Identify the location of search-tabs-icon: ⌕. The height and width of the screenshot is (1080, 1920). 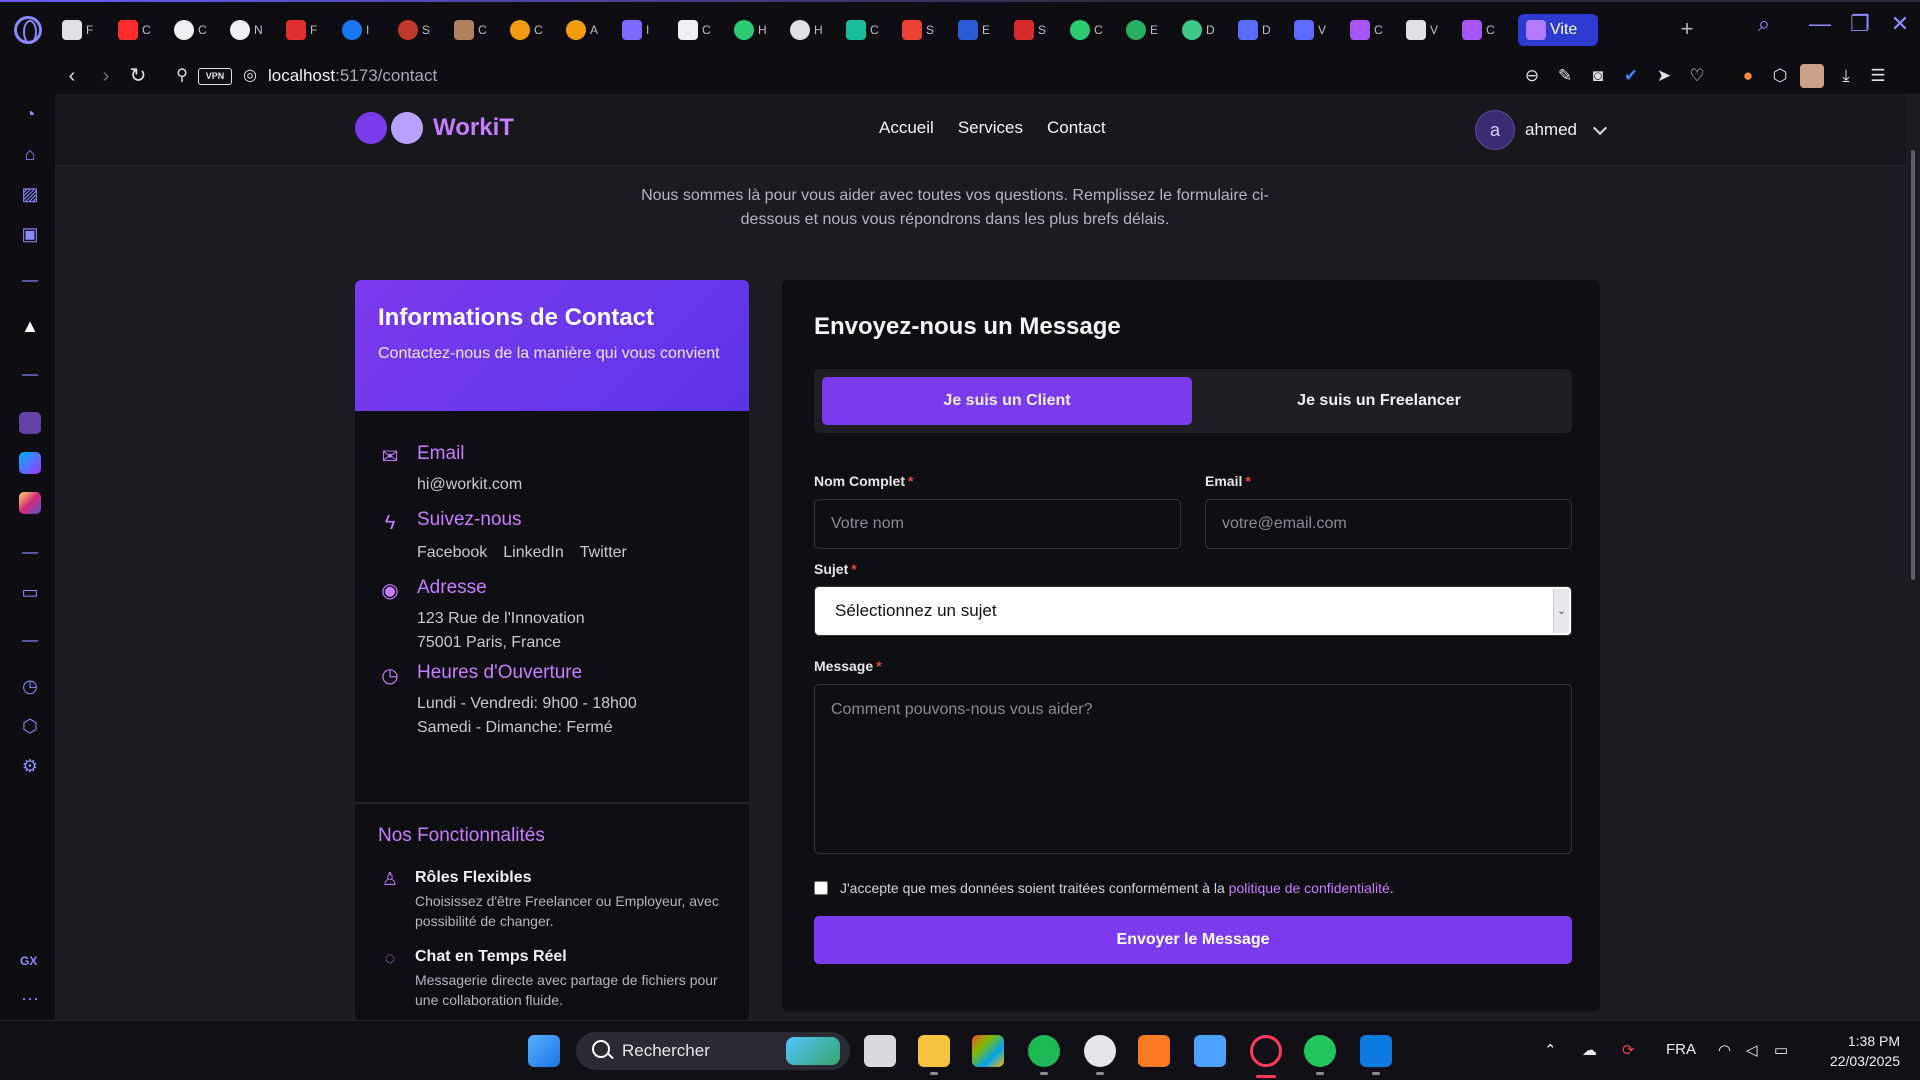
(1764, 24).